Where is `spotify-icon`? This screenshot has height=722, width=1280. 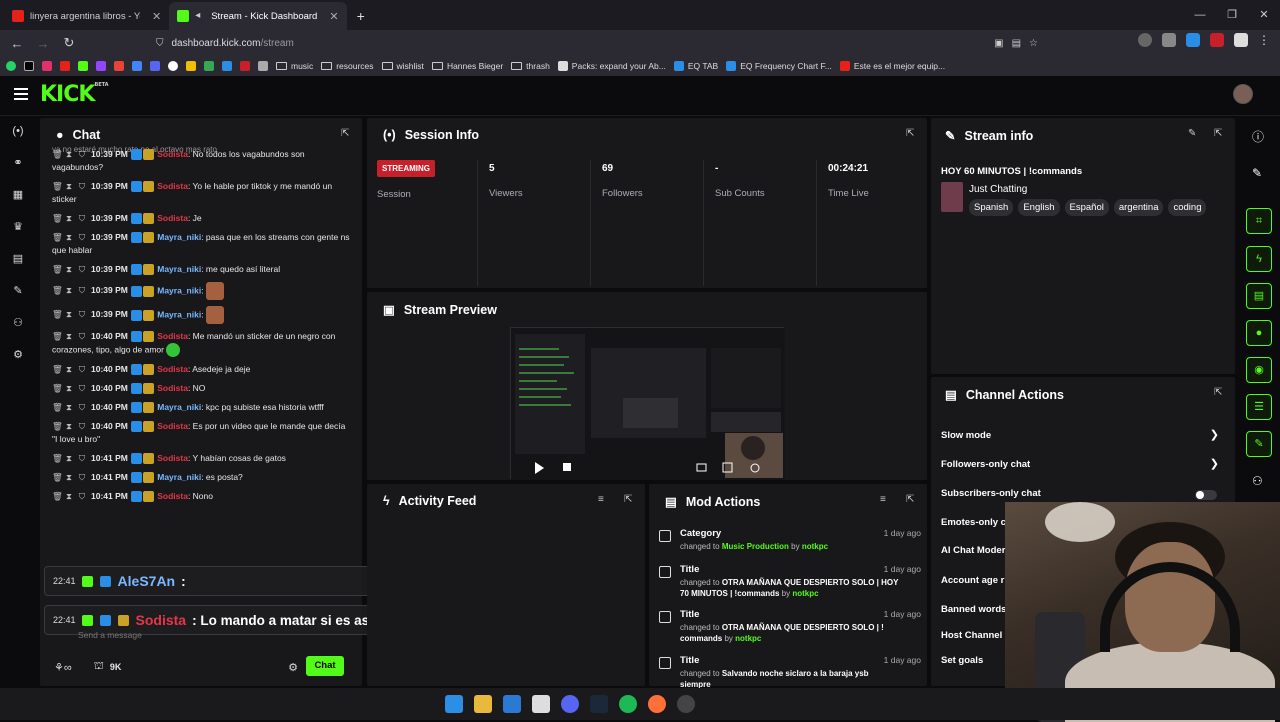 spotify-icon is located at coordinates (628, 704).